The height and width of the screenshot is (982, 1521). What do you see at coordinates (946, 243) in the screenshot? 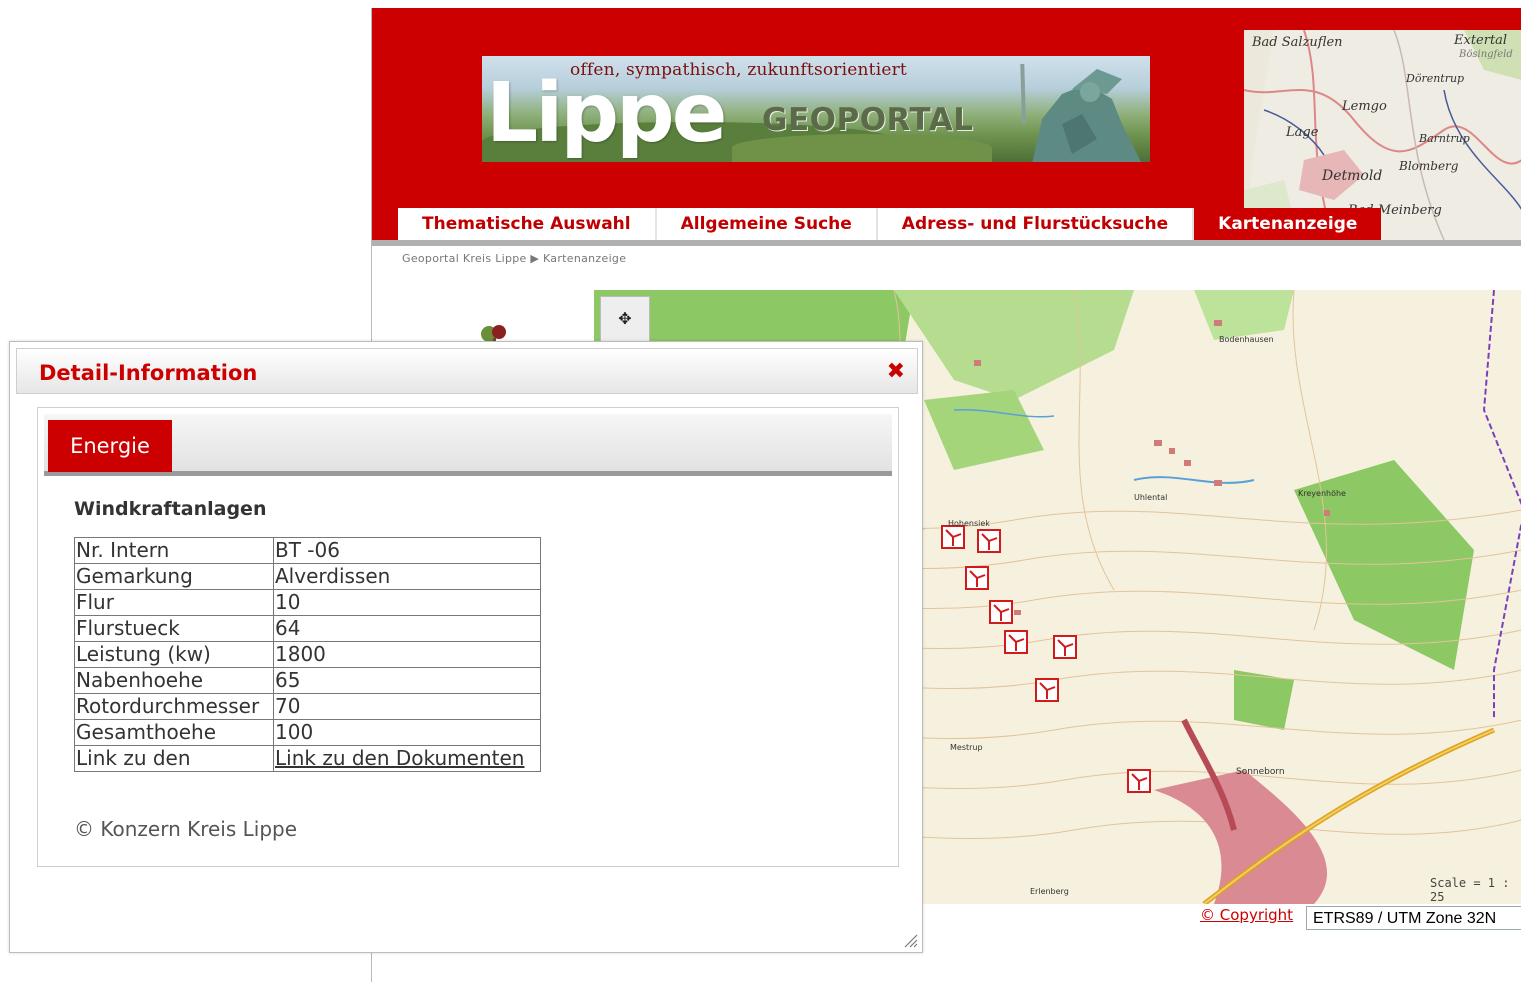
I see `header-divider` at bounding box center [946, 243].